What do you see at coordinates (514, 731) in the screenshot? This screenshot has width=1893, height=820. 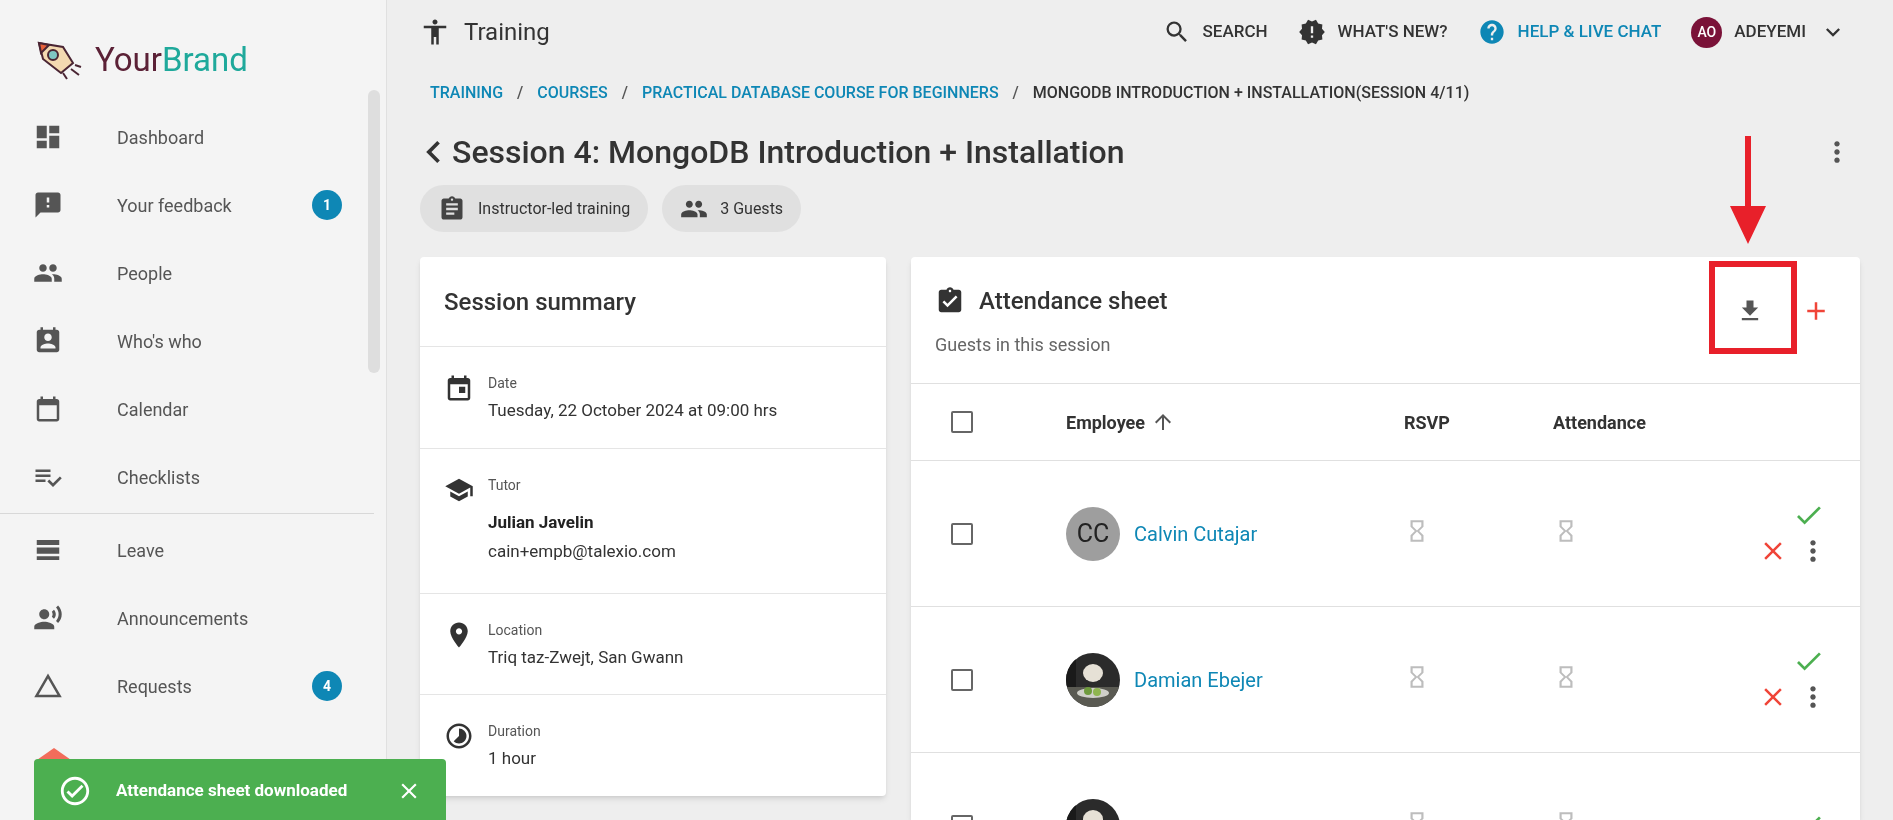 I see `field-label: Duration` at bounding box center [514, 731].